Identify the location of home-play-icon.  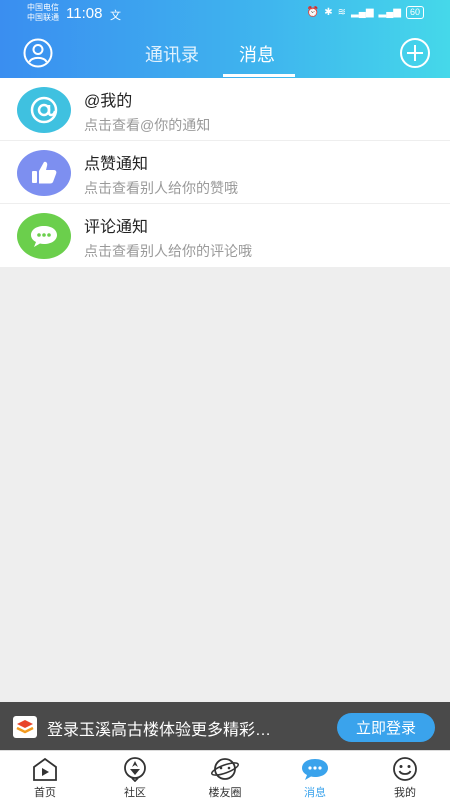
(45, 769).